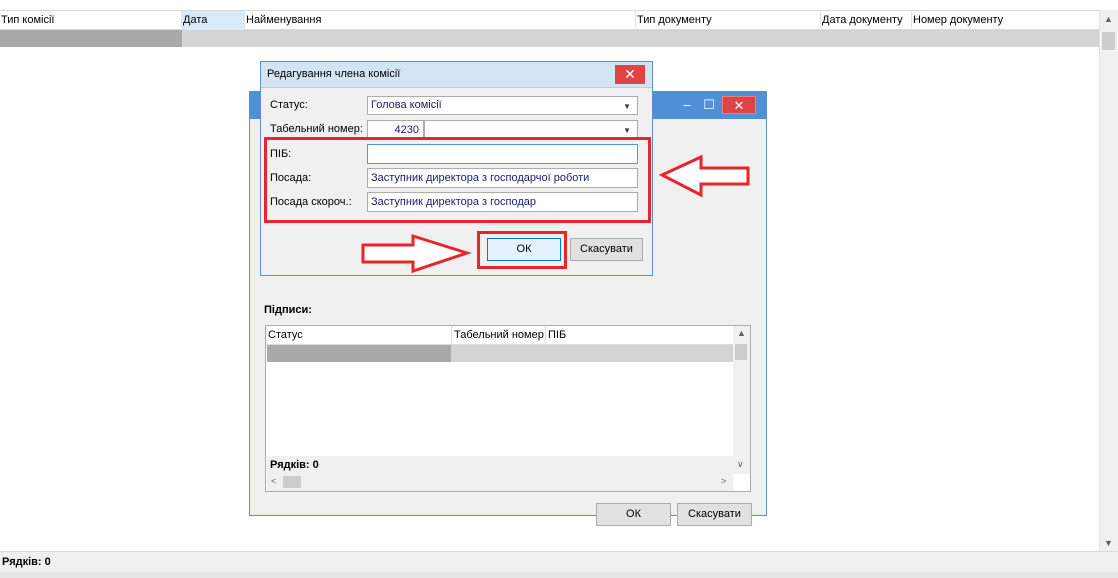 This screenshot has height=578, width=1118. What do you see at coordinates (440, 20) in the screenshot?
I see `column-header-name: Найменування` at bounding box center [440, 20].